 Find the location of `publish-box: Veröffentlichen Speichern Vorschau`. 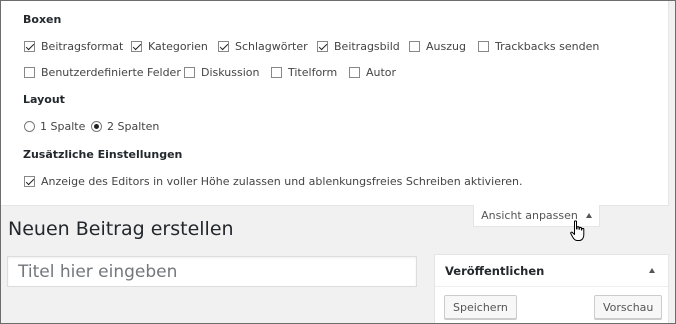

publish-box: Veröffentlichen Speichern Vorschau is located at coordinates (551, 289).